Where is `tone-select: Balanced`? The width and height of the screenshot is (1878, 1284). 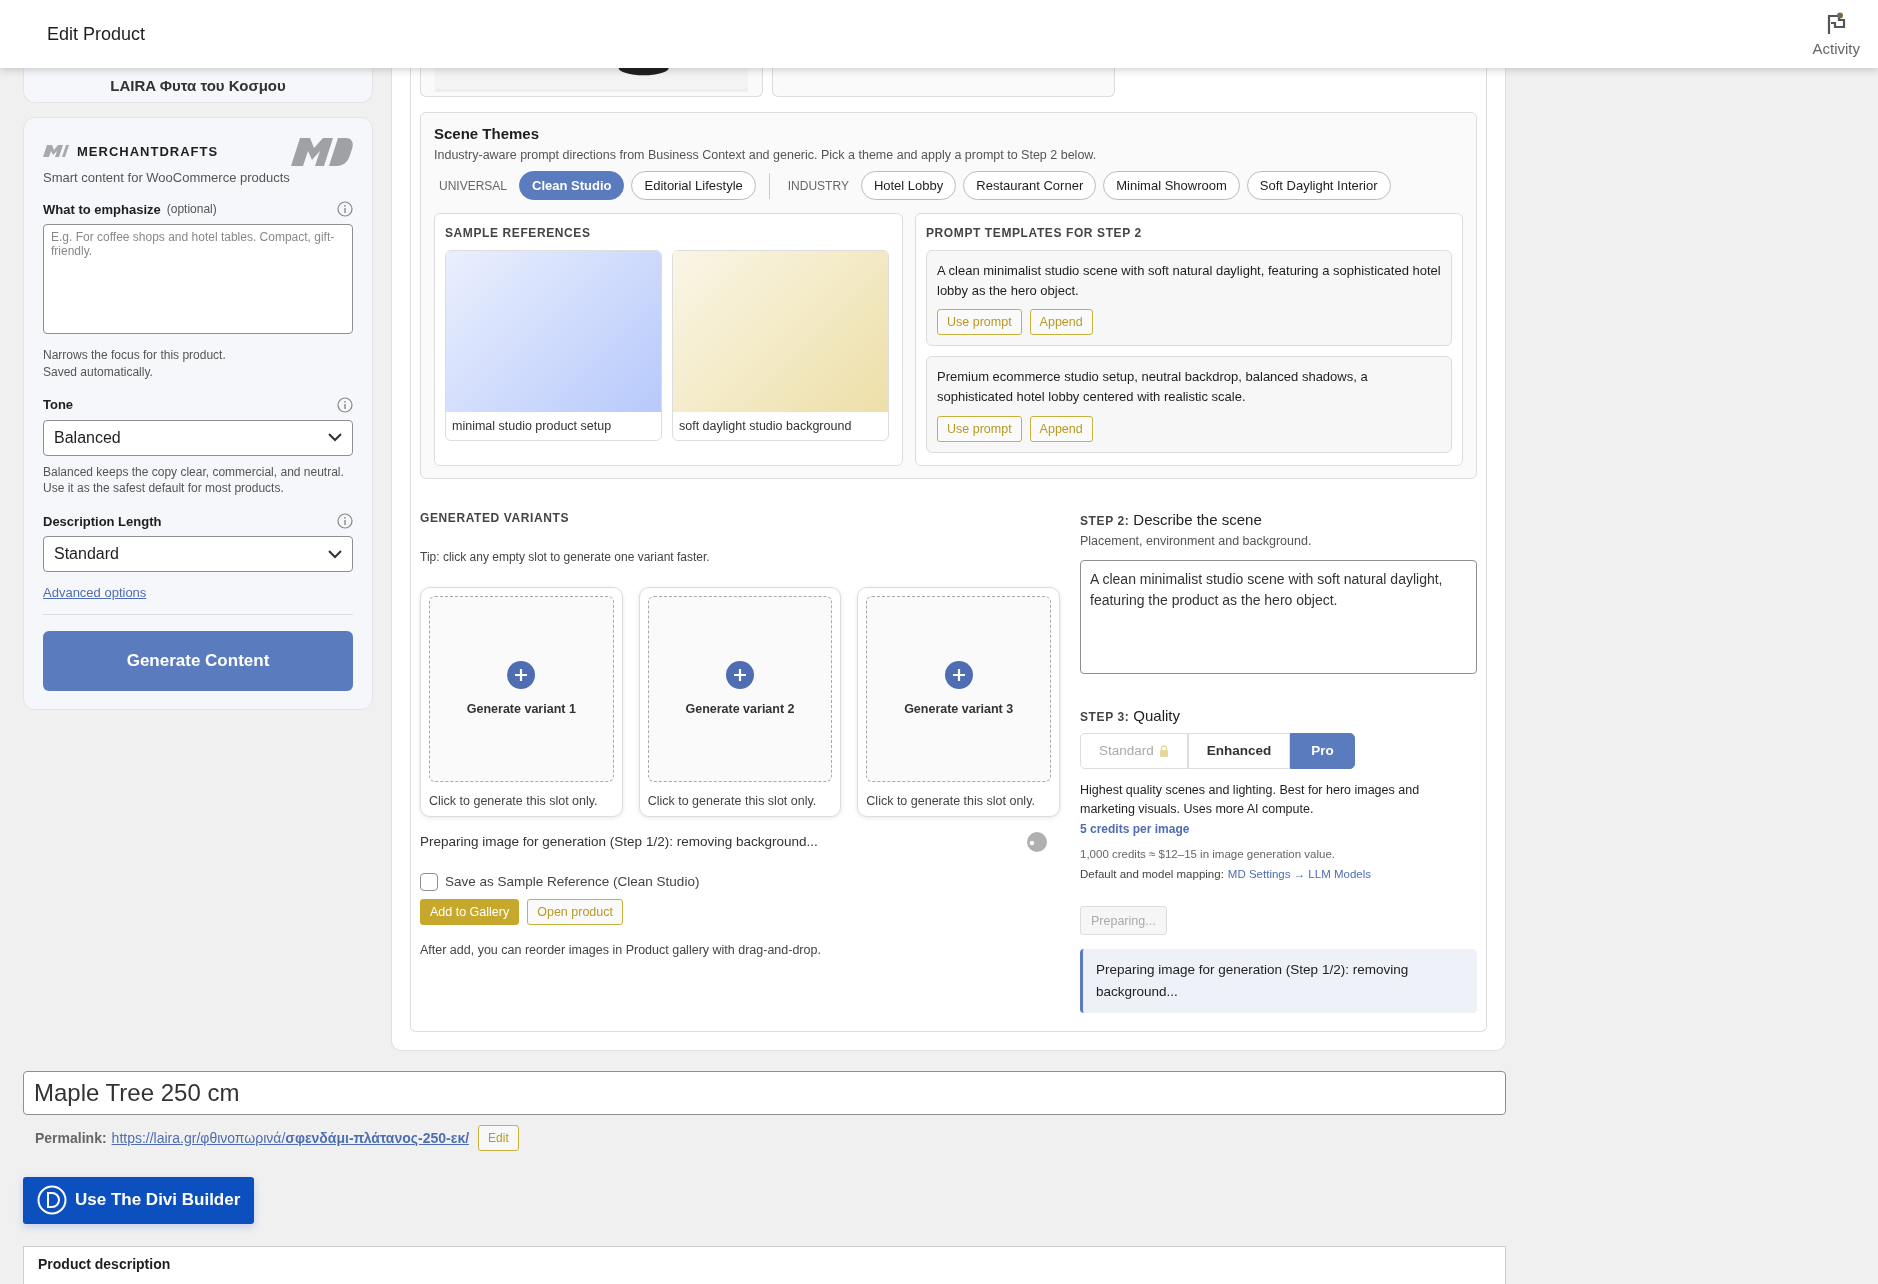
tone-select: Balanced is located at coordinates (198, 437).